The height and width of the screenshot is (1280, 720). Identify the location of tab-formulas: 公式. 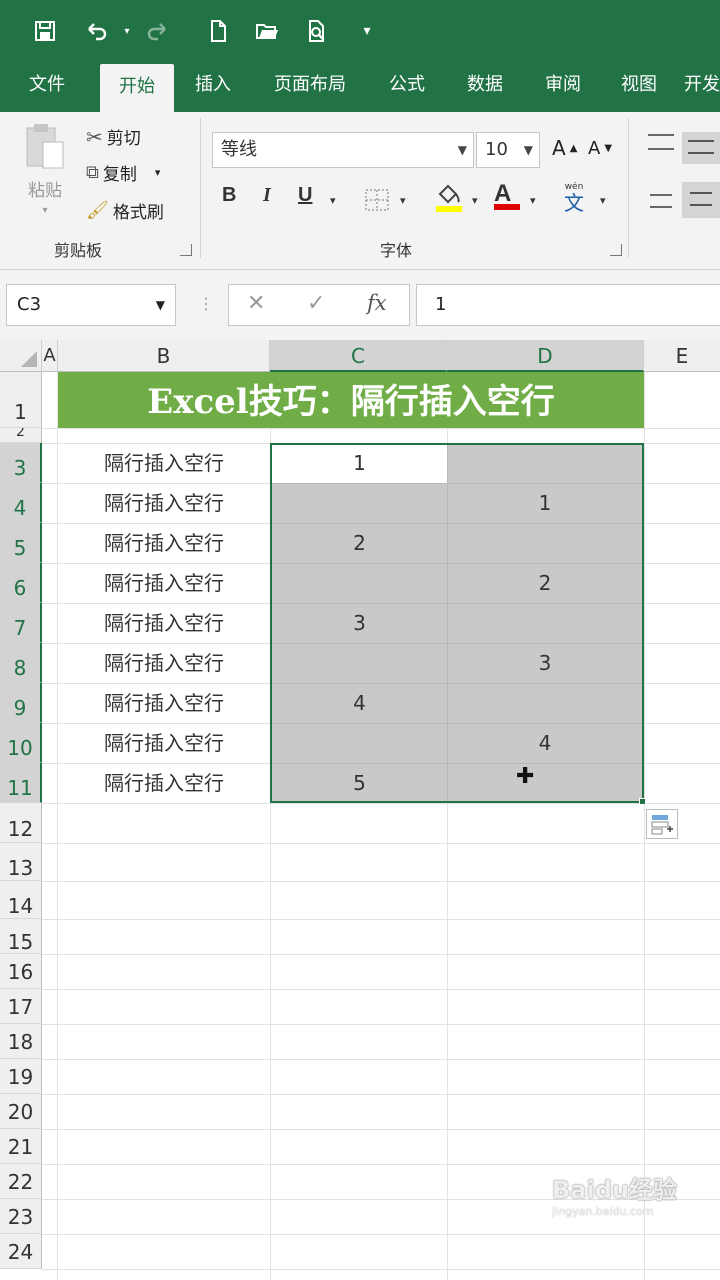
(407, 87).